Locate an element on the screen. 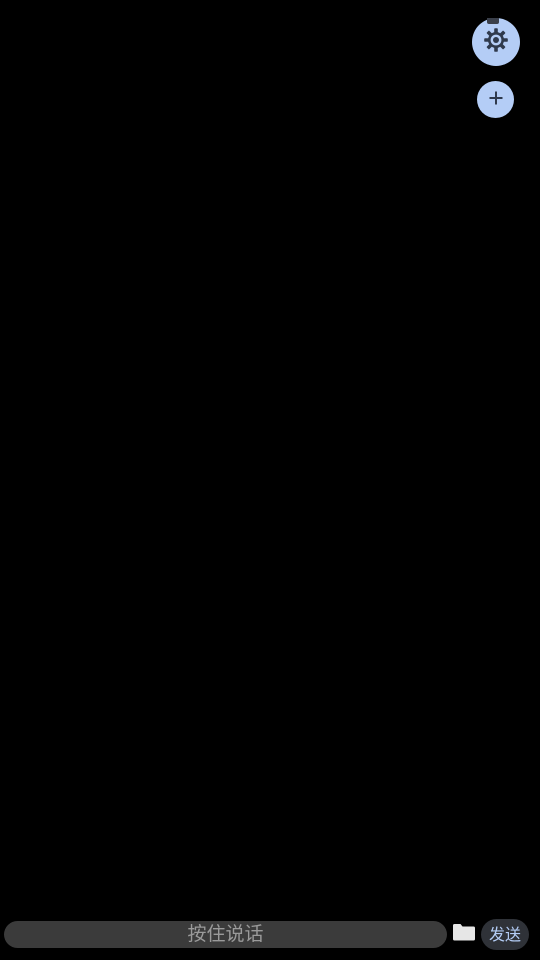 The height and width of the screenshot is (960, 540). gear-icon is located at coordinates (496, 42).